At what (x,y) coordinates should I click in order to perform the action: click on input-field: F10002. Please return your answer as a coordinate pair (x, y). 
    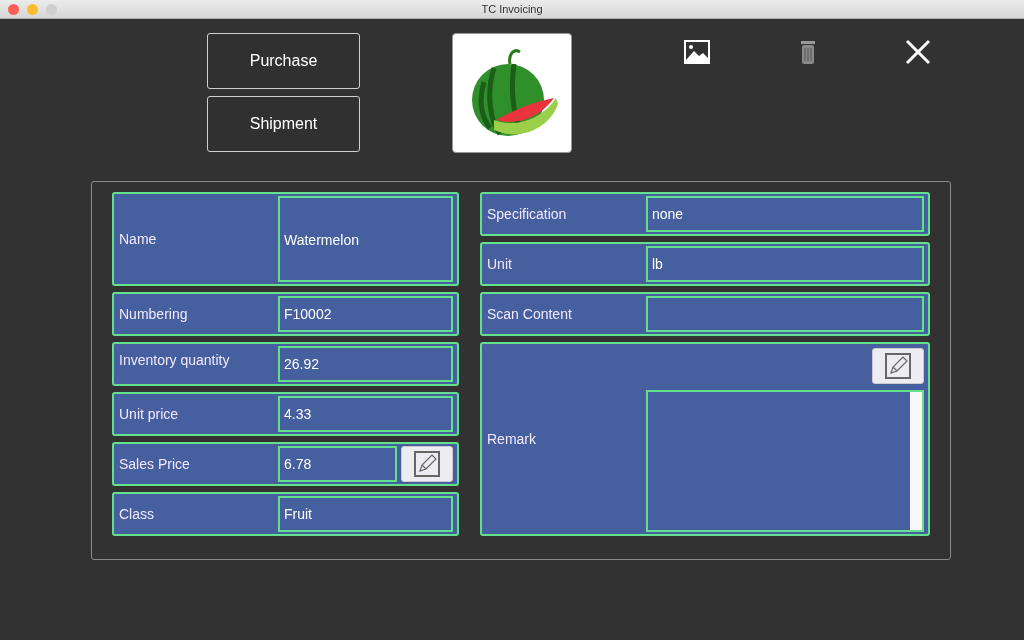
    Looking at the image, I should click on (365, 314).